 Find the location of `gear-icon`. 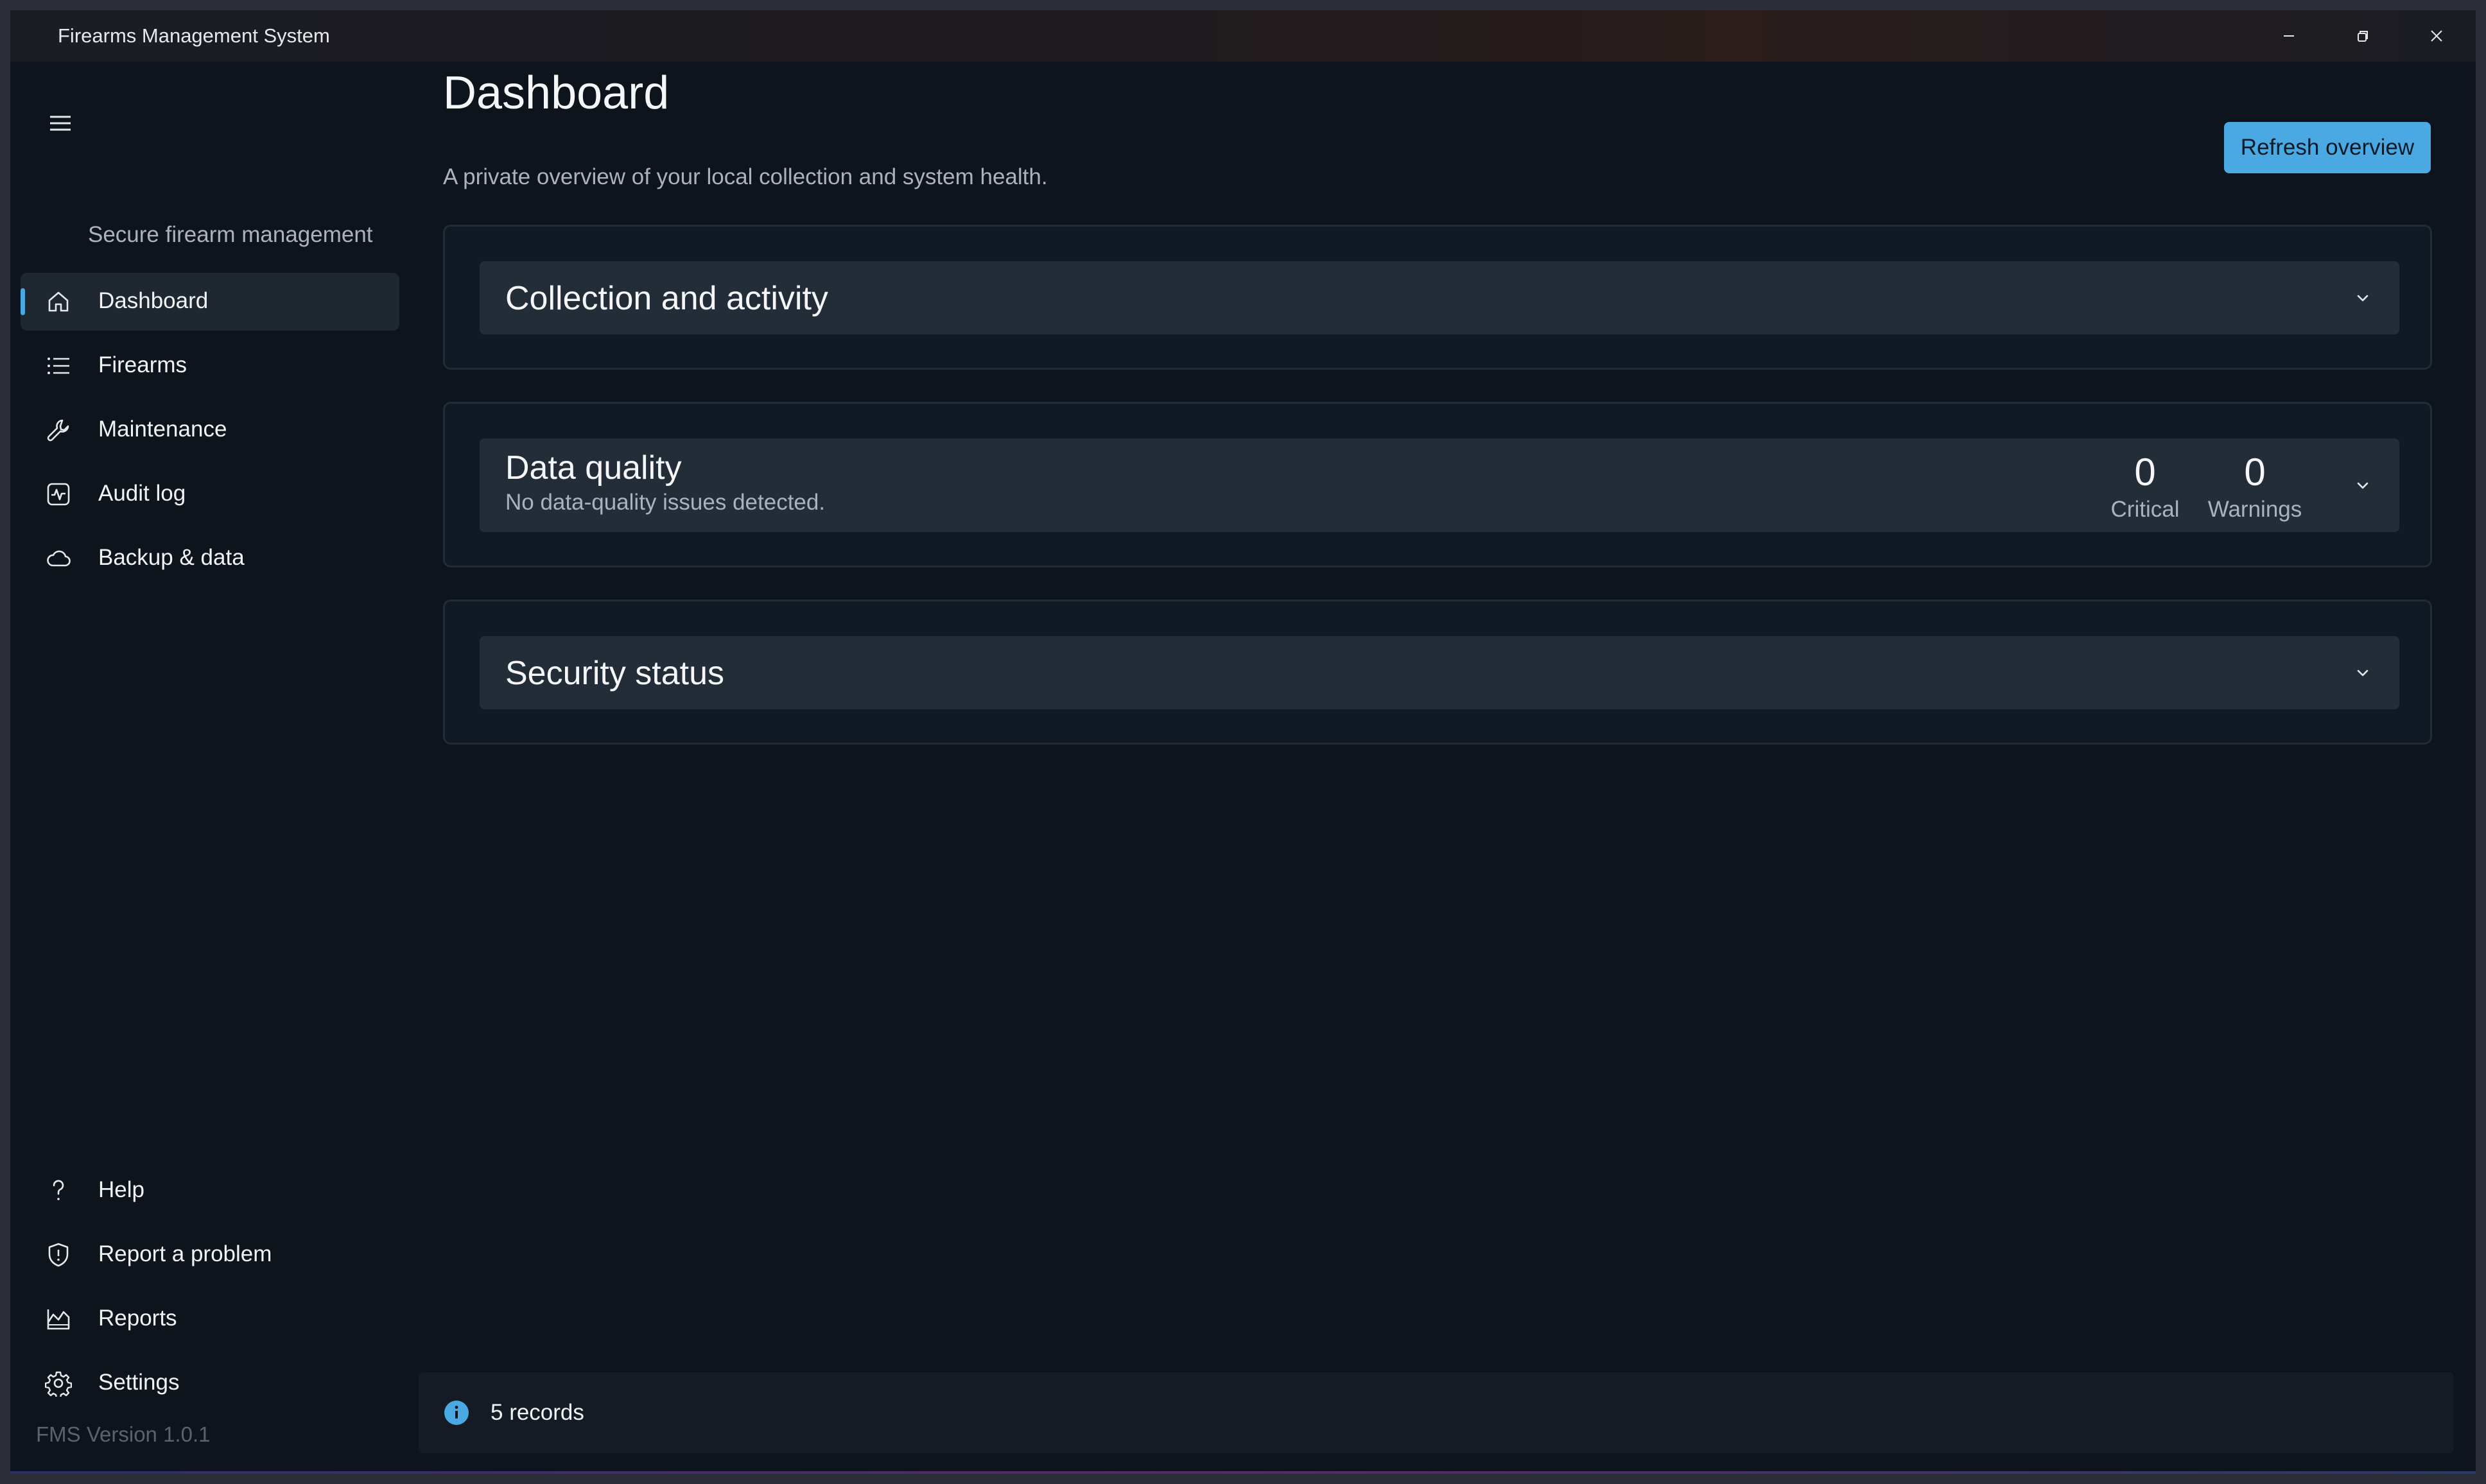

gear-icon is located at coordinates (58, 1384).